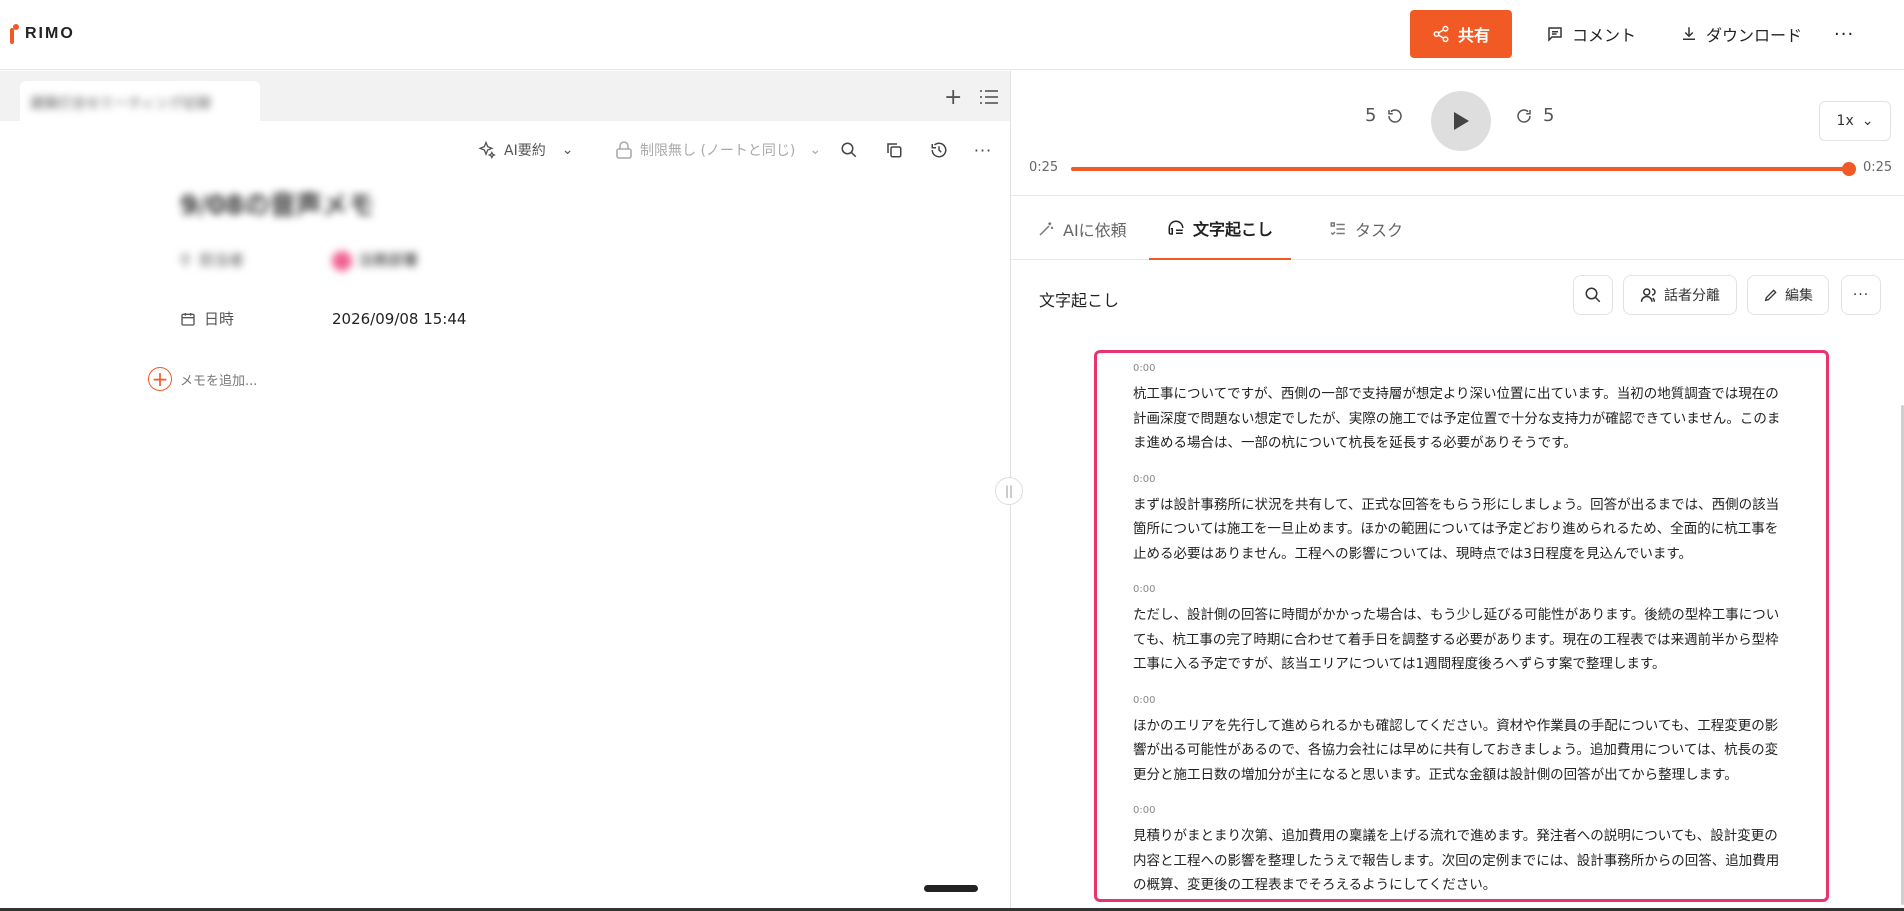 The image size is (1904, 911). I want to click on history-button, so click(939, 150).